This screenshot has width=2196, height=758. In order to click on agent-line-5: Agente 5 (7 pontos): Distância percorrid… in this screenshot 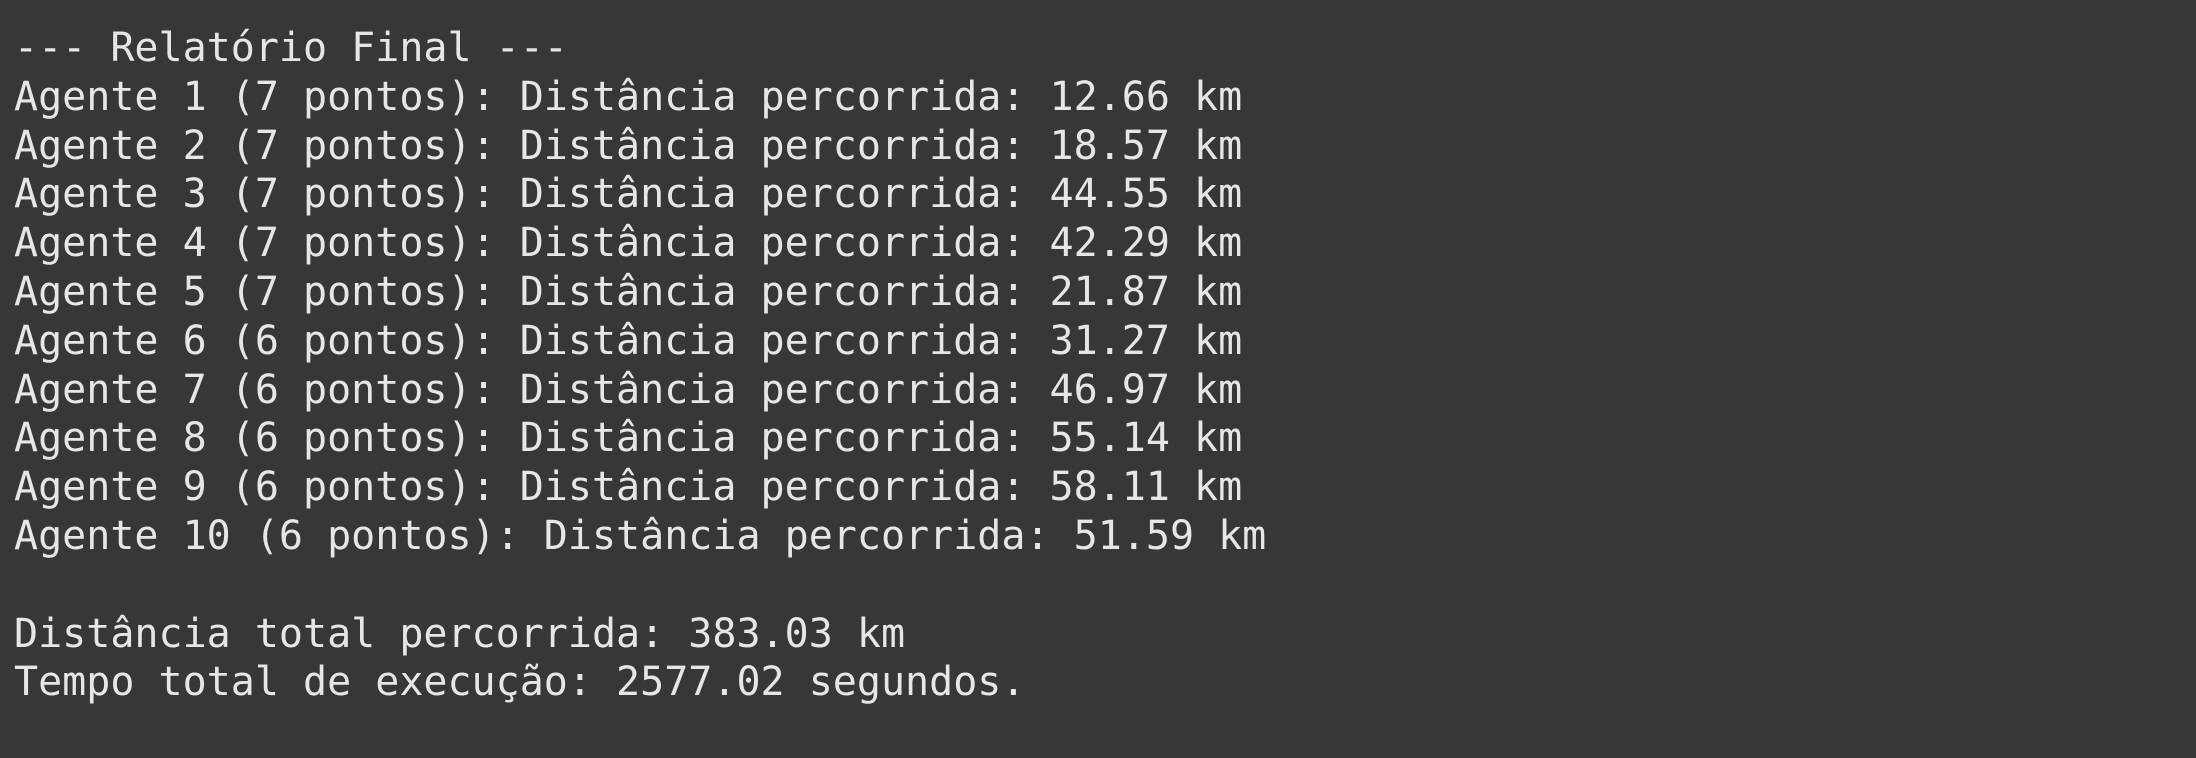, I will do `click(628, 291)`.